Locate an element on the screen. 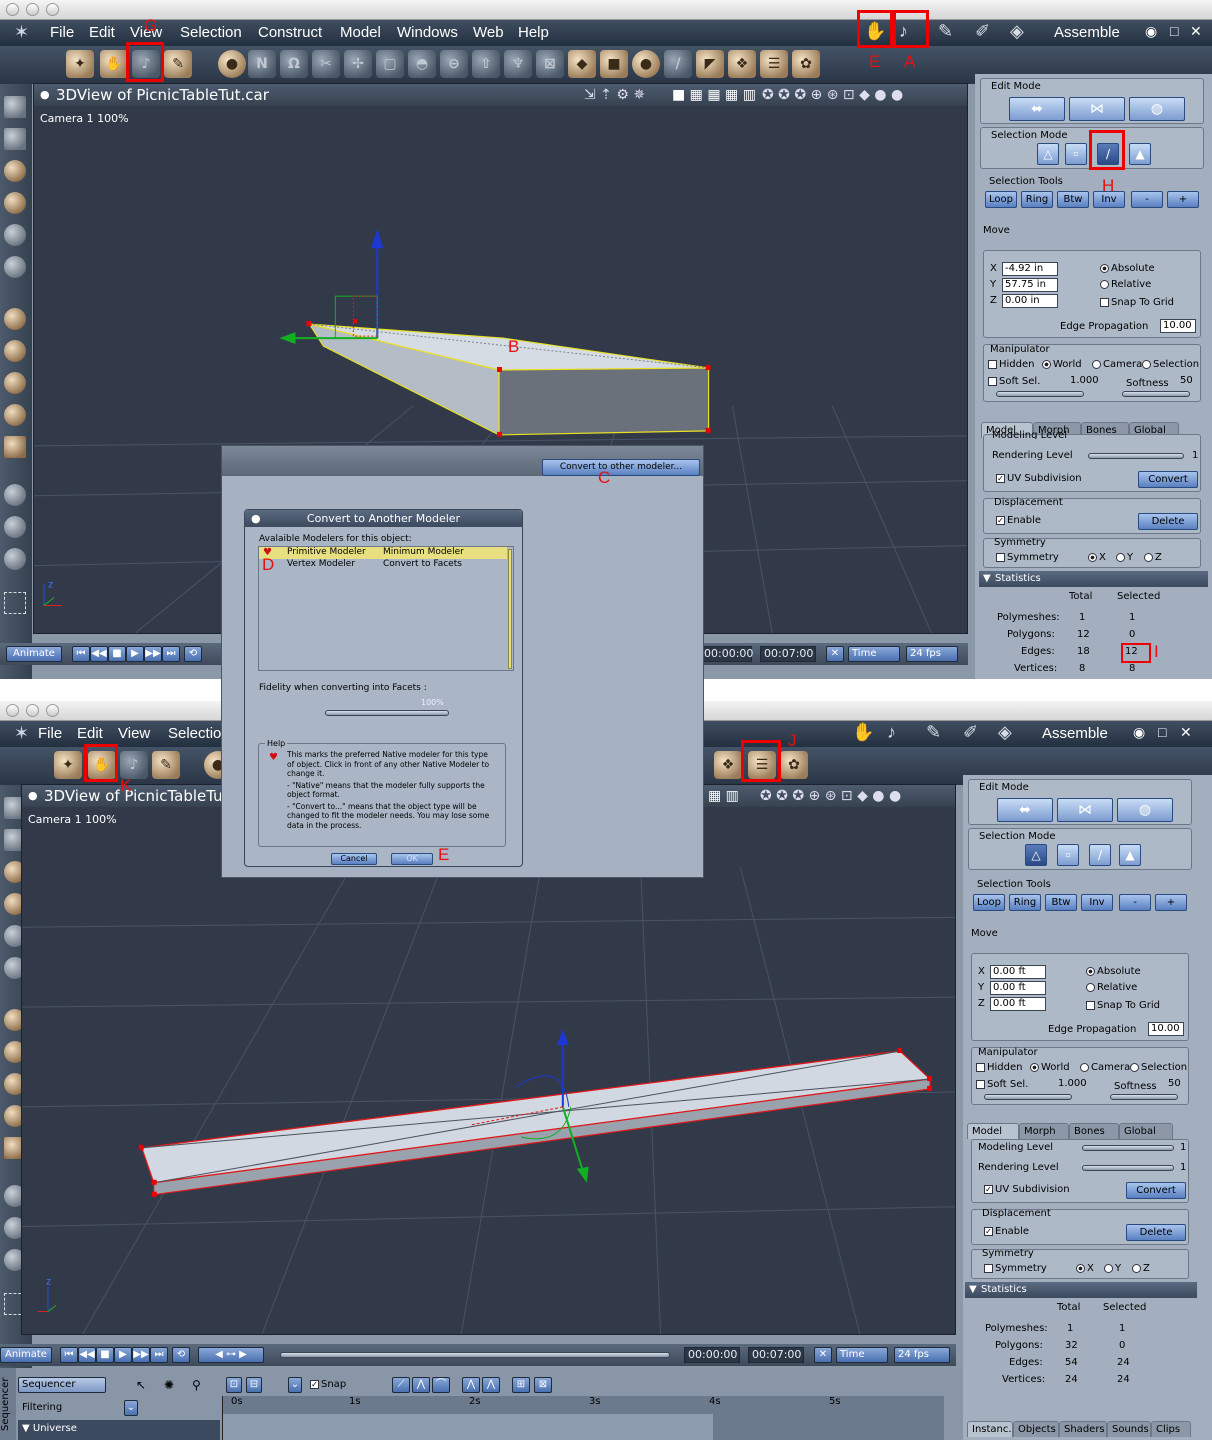  key-copy-icon: ⊞ is located at coordinates (521, 1385).